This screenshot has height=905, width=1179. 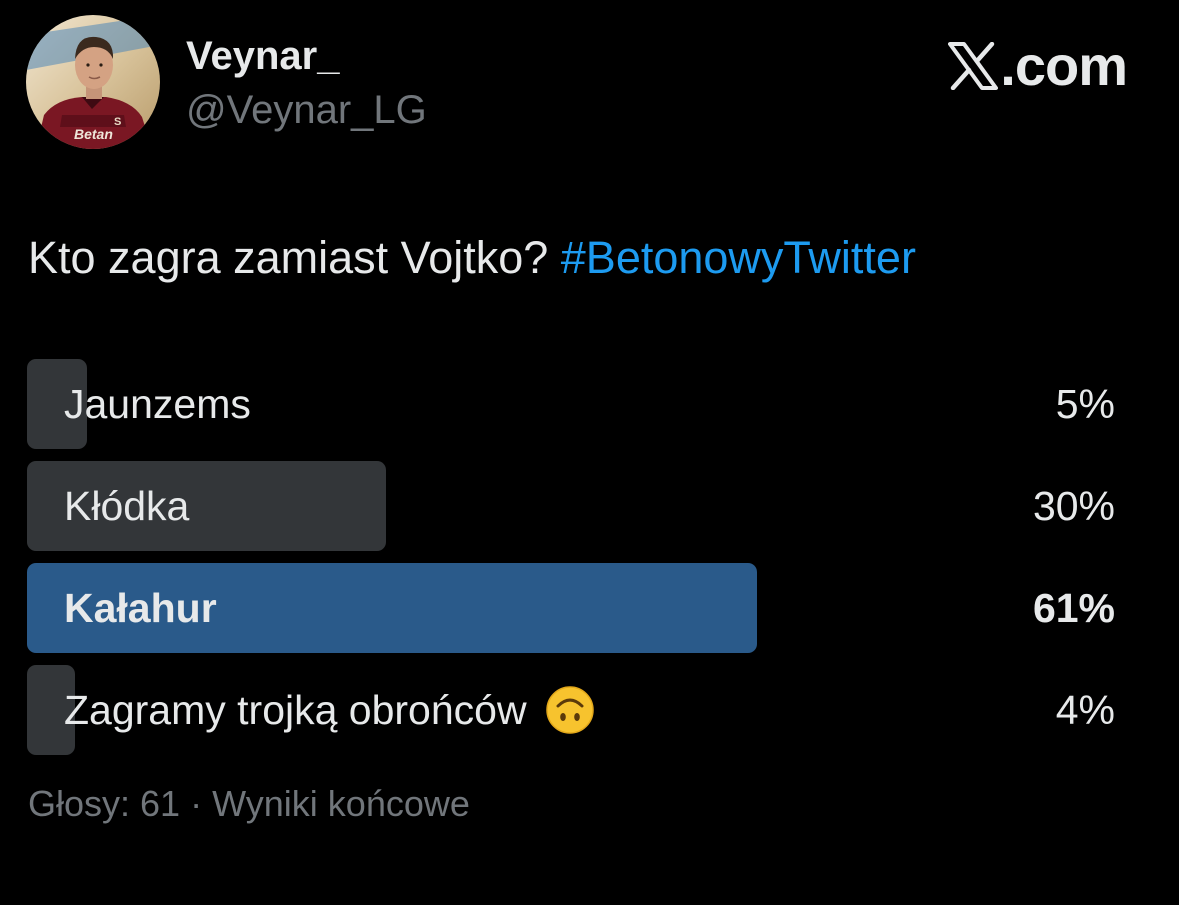 What do you see at coordinates (1064, 65) in the screenshot?
I see `brand-text: .com` at bounding box center [1064, 65].